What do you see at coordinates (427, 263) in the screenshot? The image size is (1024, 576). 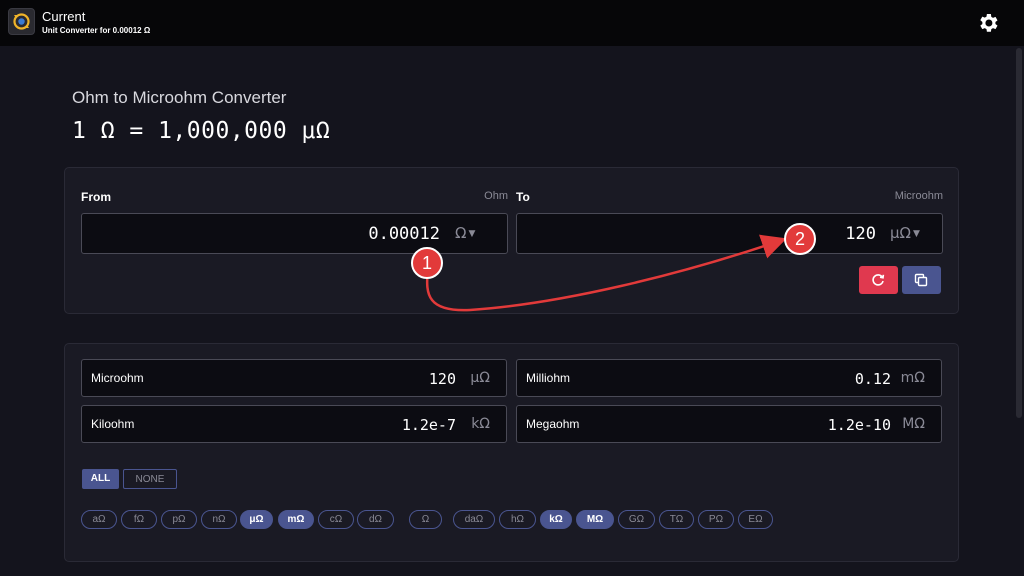 I see `annotation-badge-1: 1` at bounding box center [427, 263].